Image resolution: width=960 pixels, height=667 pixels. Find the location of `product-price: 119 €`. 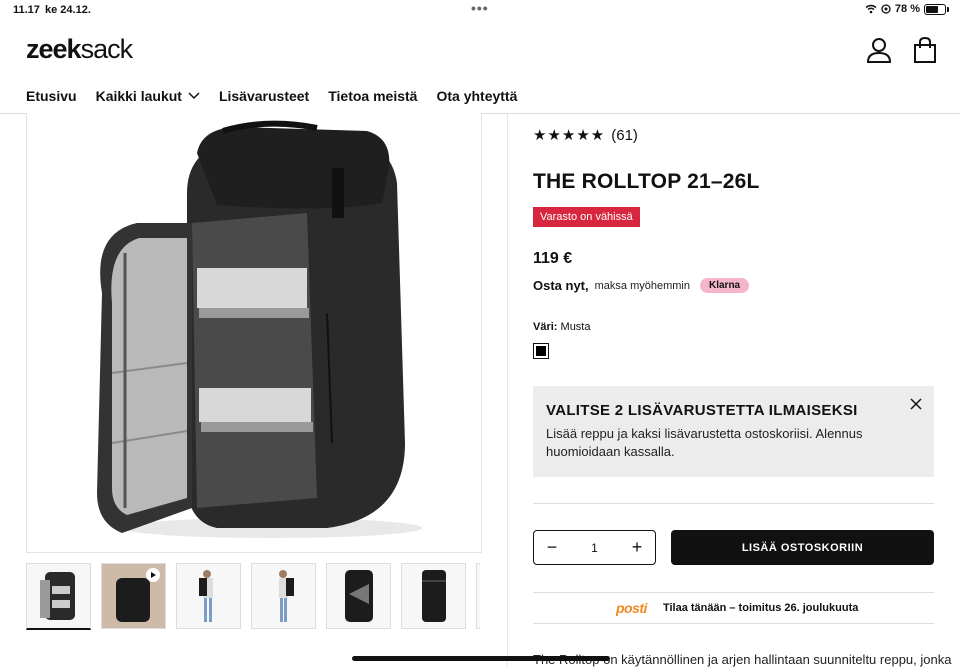

product-price: 119 € is located at coordinates (553, 258).